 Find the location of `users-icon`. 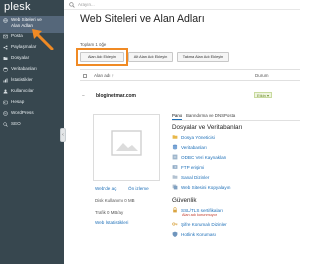

users-icon is located at coordinates (5, 91).